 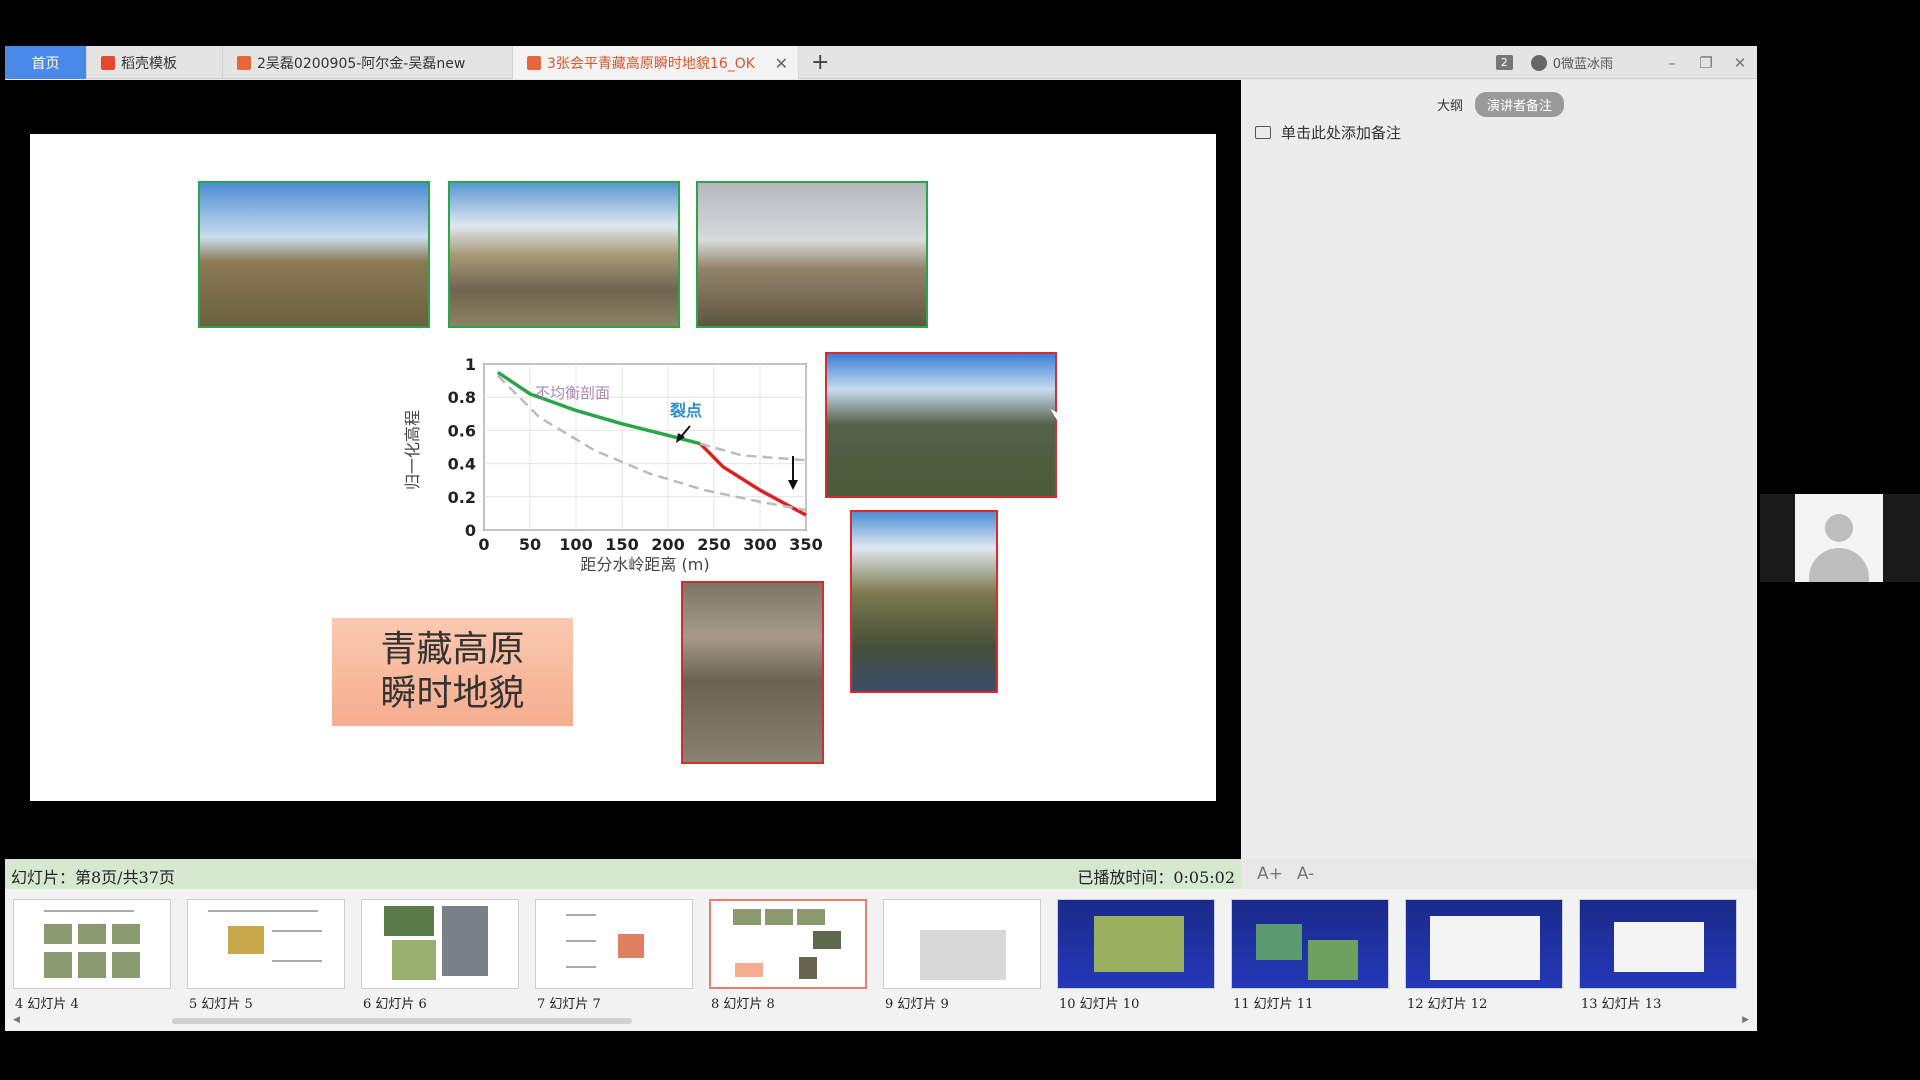 What do you see at coordinates (1672, 63) in the screenshot?
I see `minimize-button: –` at bounding box center [1672, 63].